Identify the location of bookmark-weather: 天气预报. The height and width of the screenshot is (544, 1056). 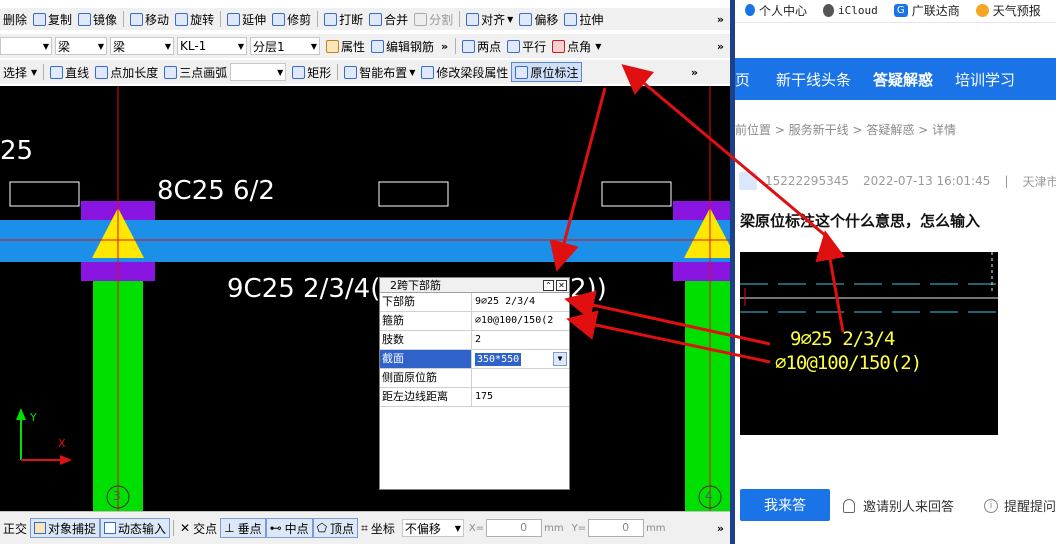
(1008, 10).